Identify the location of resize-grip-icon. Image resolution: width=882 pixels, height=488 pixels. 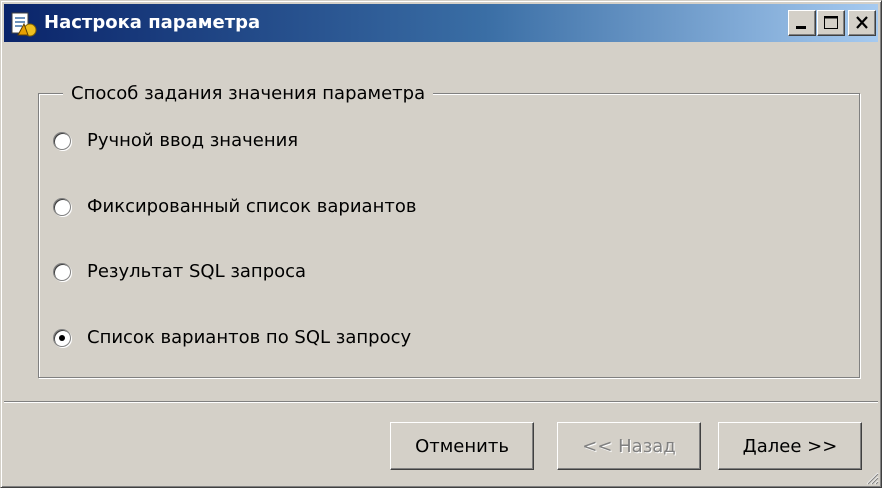
(871, 477).